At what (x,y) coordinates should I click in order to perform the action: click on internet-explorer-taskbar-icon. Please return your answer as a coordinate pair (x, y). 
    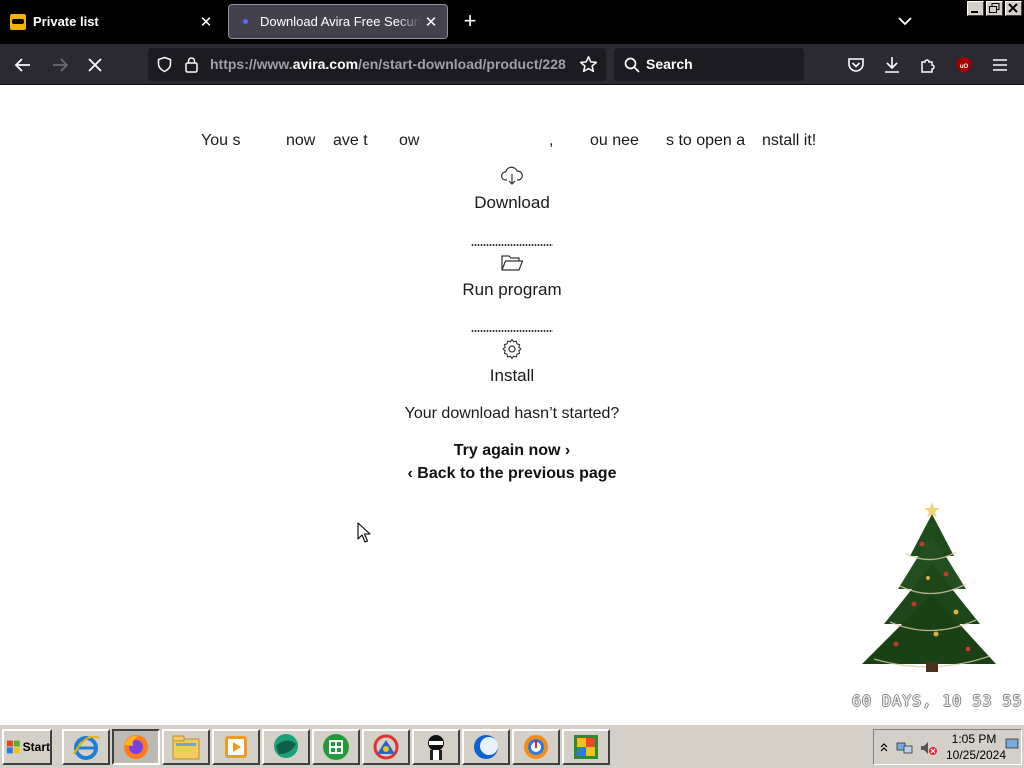
    Looking at the image, I should click on (86, 747).